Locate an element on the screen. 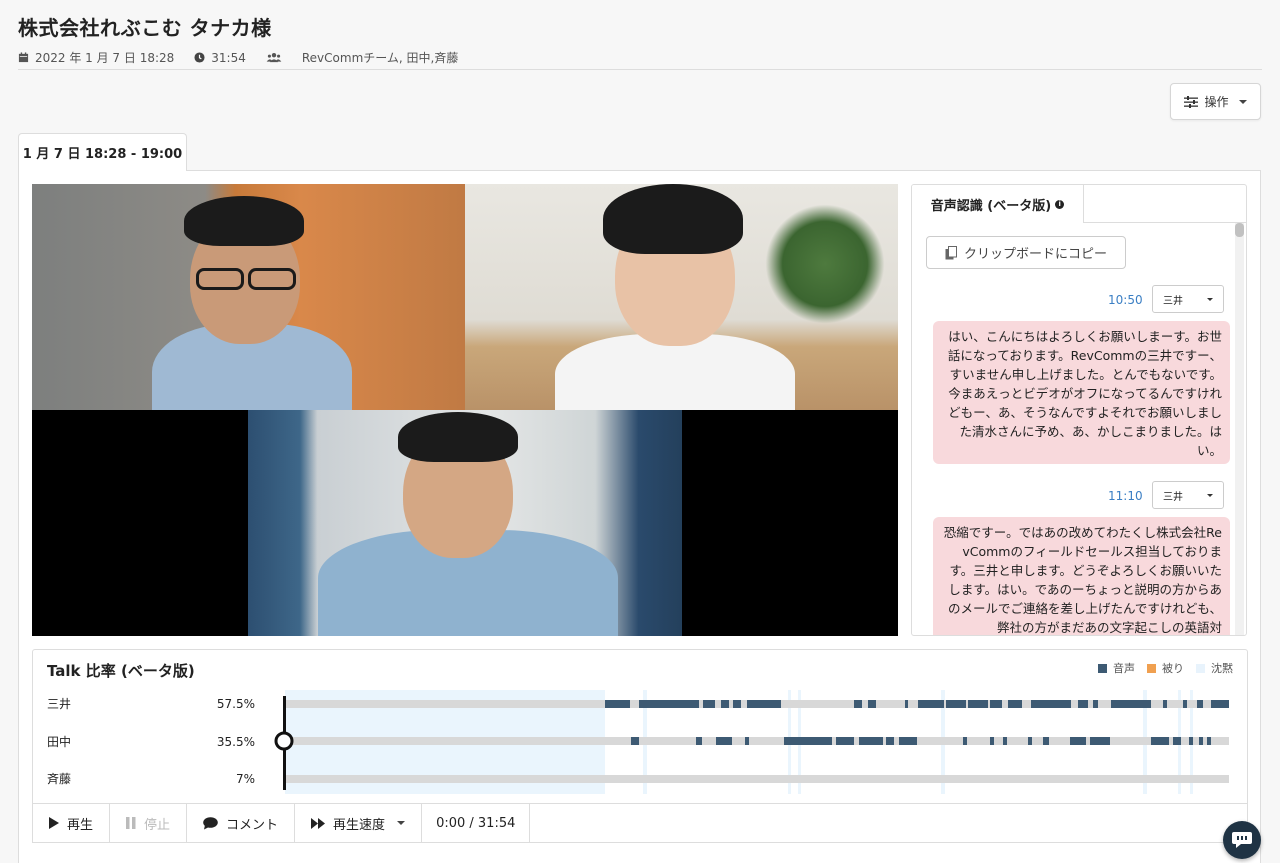 The height and width of the screenshot is (863, 1280). message-time: 11:10 is located at coordinates (1125, 496).